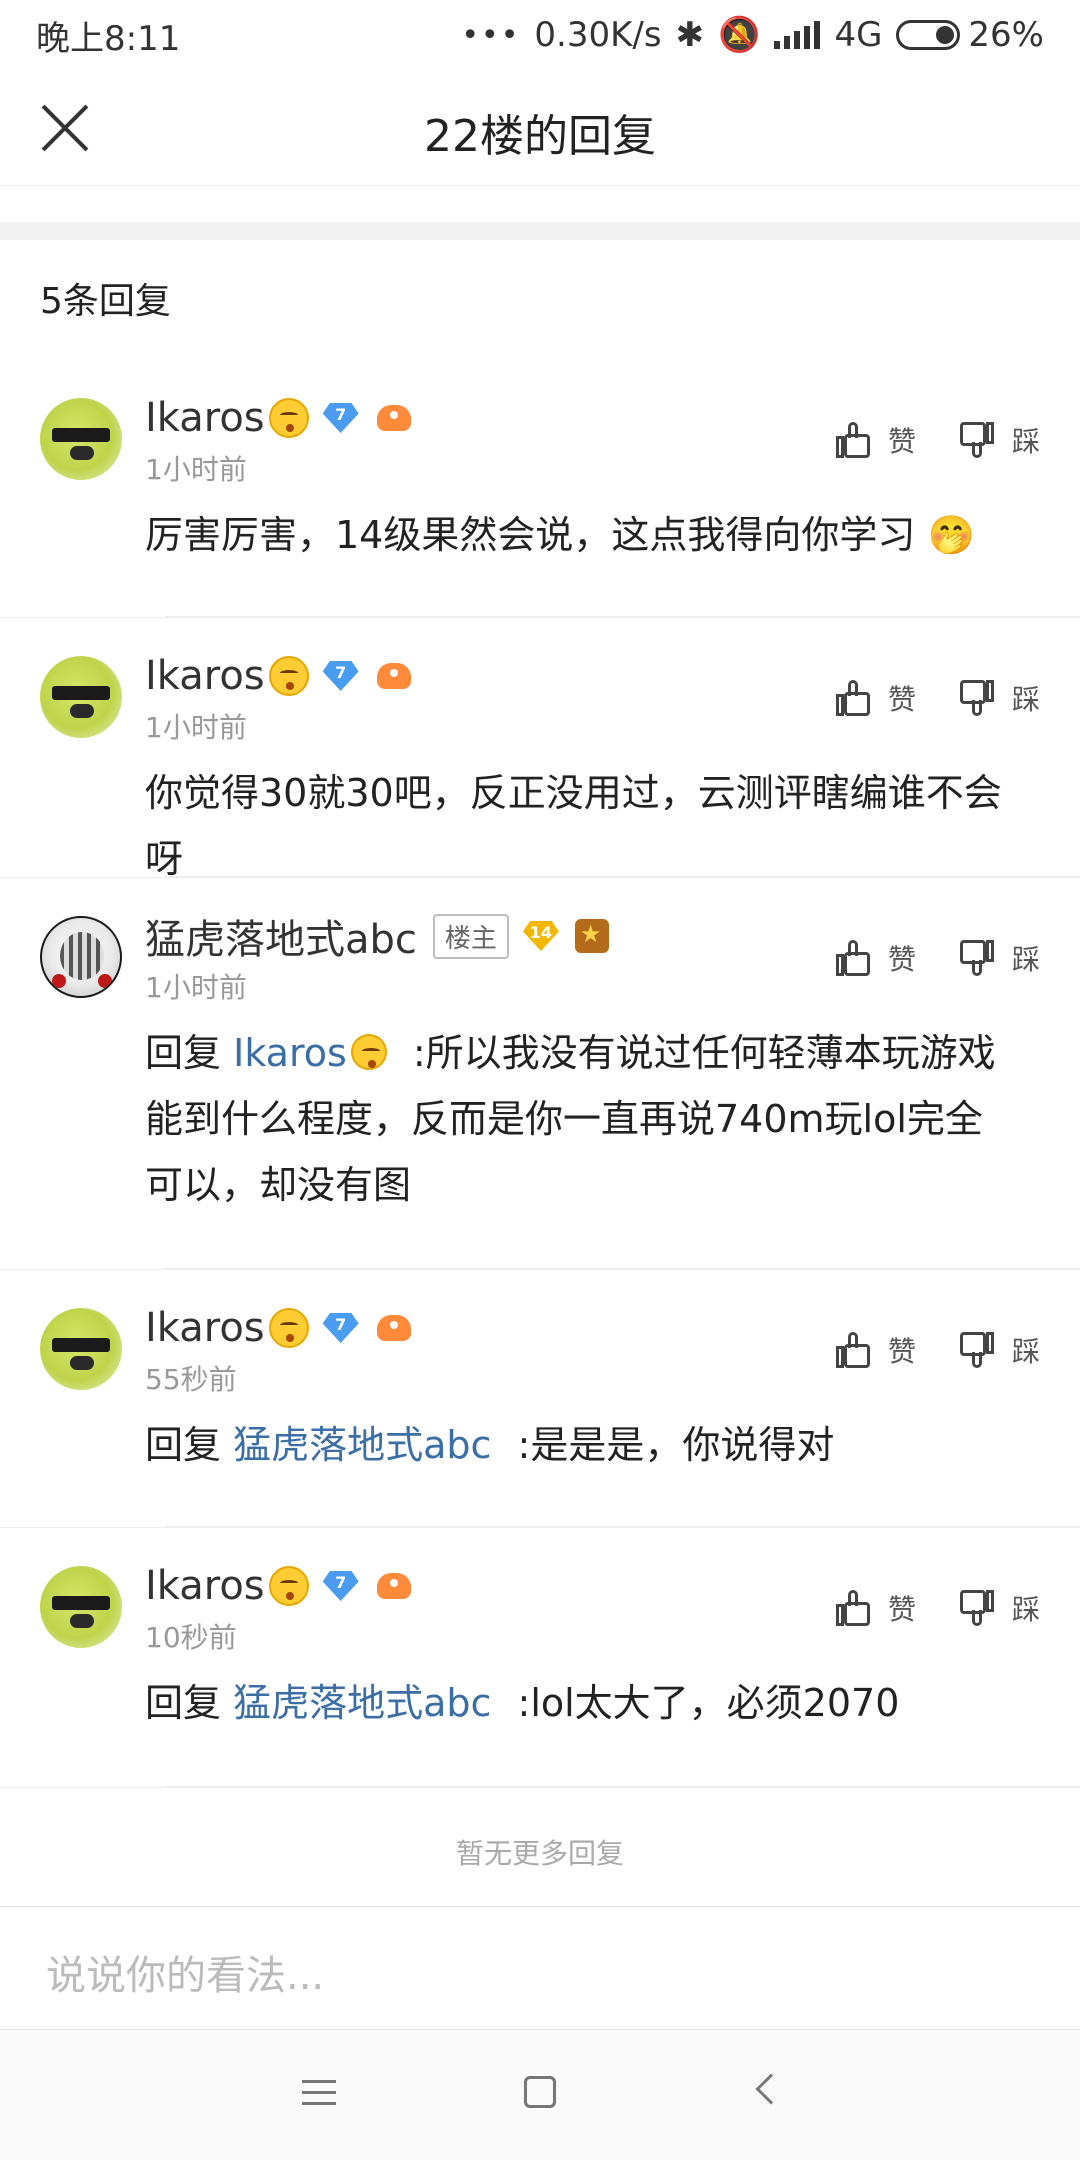  What do you see at coordinates (540, 136) in the screenshot?
I see `page-title: 22楼的回复` at bounding box center [540, 136].